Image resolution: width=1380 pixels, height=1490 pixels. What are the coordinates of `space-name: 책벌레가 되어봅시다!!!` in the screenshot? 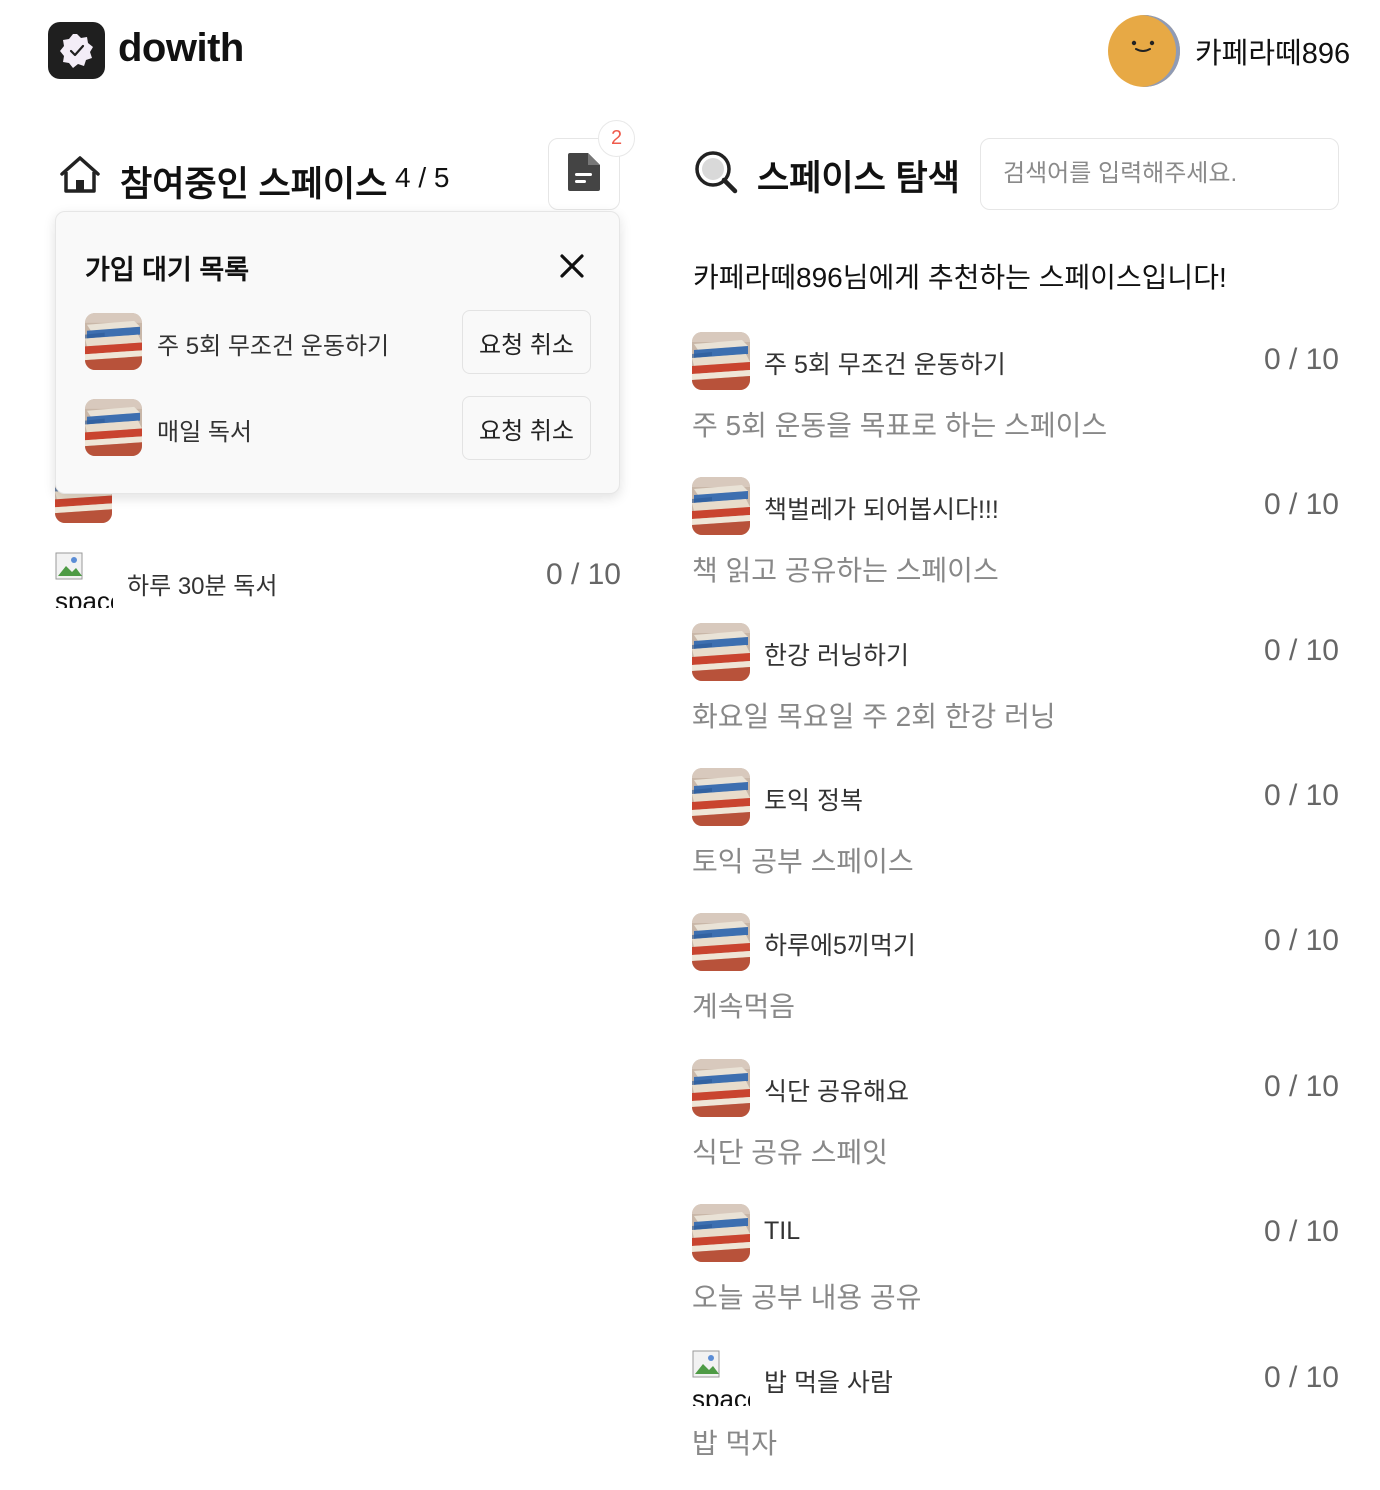 It's located at (881, 510).